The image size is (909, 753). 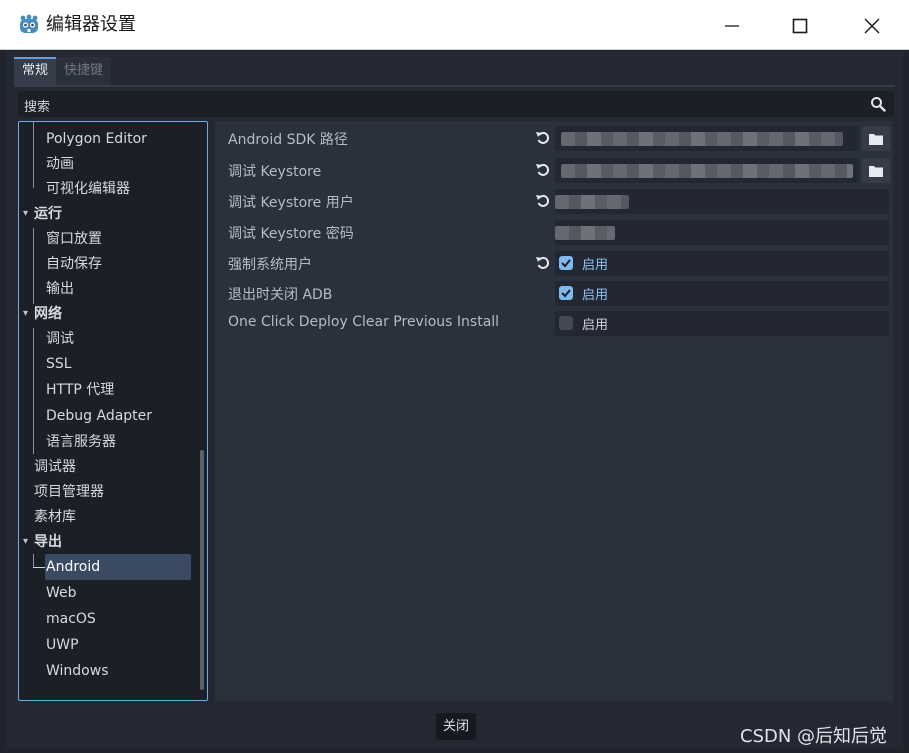 I want to click on force-system-user-toggle: 启用, so click(x=722, y=263).